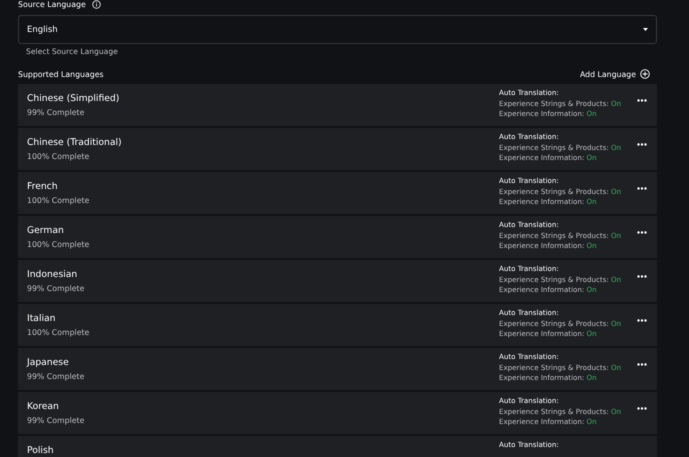 This screenshot has width=689, height=457. Describe the element at coordinates (42, 318) in the screenshot. I see `language-name: Italian` at that location.